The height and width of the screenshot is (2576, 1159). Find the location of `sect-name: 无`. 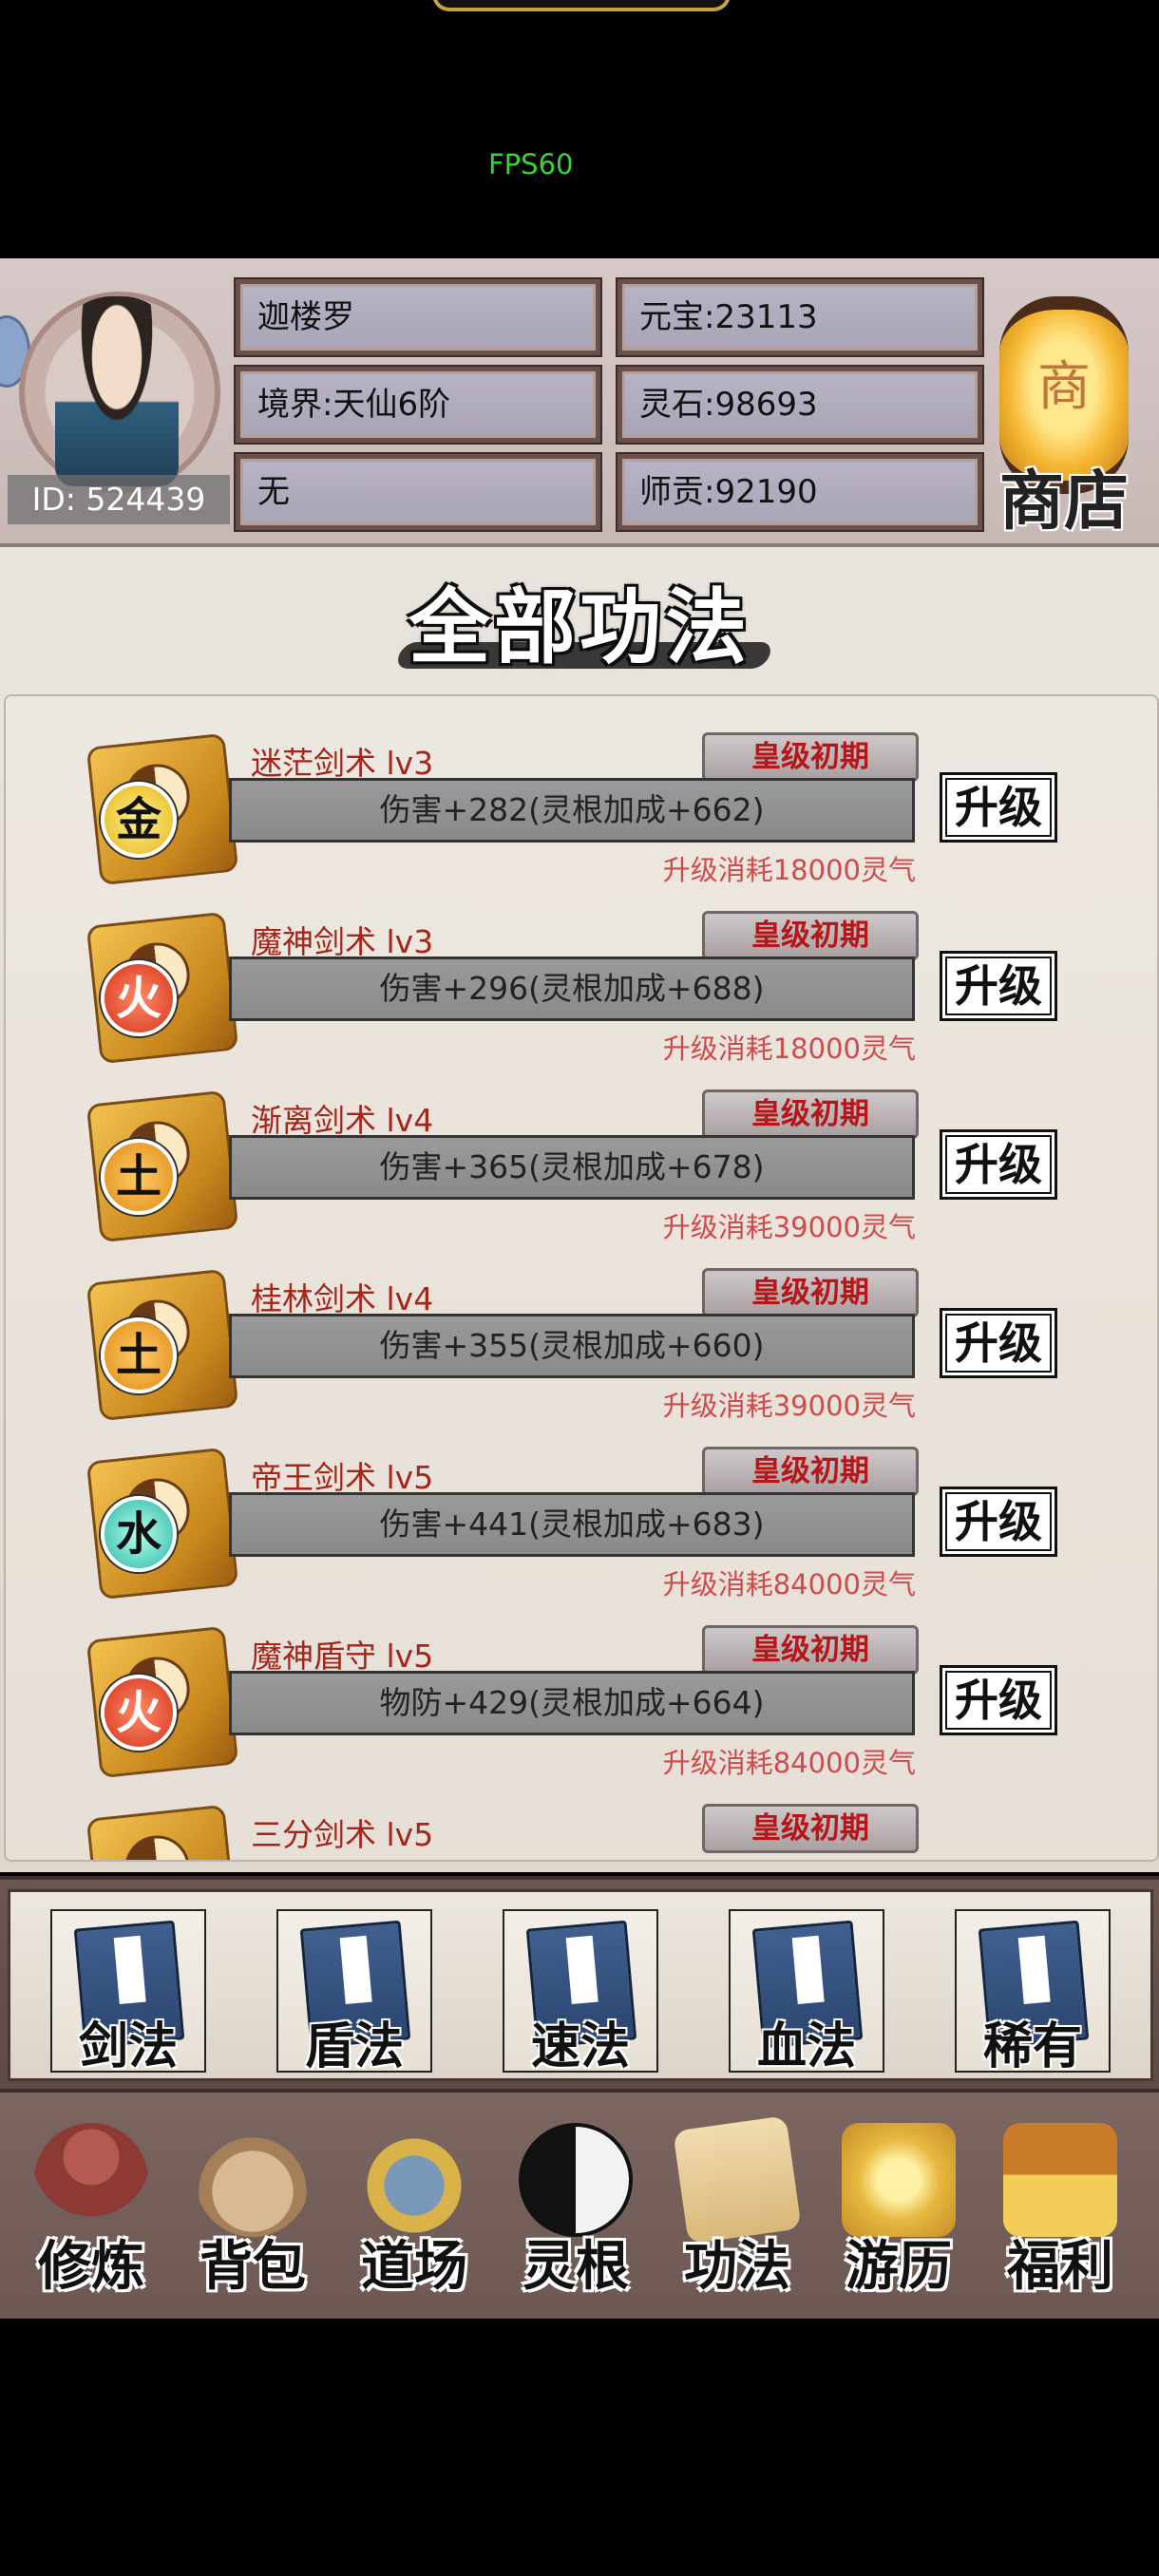

sect-name: 无 is located at coordinates (418, 492).